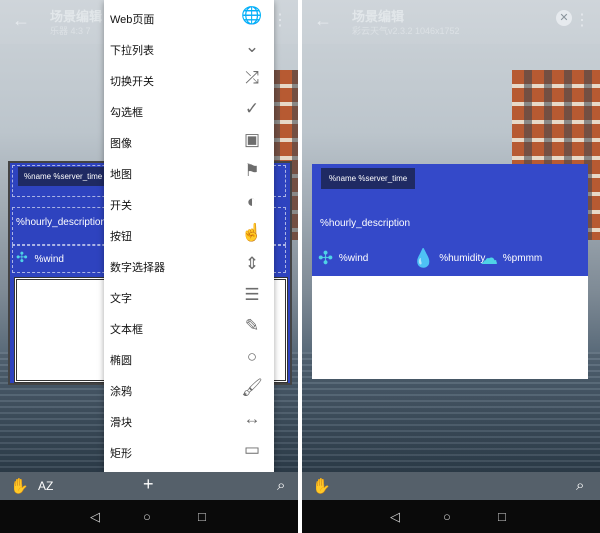 This screenshot has width=600, height=533. I want to click on menu-item: Web页面 🌐, so click(189, 17).